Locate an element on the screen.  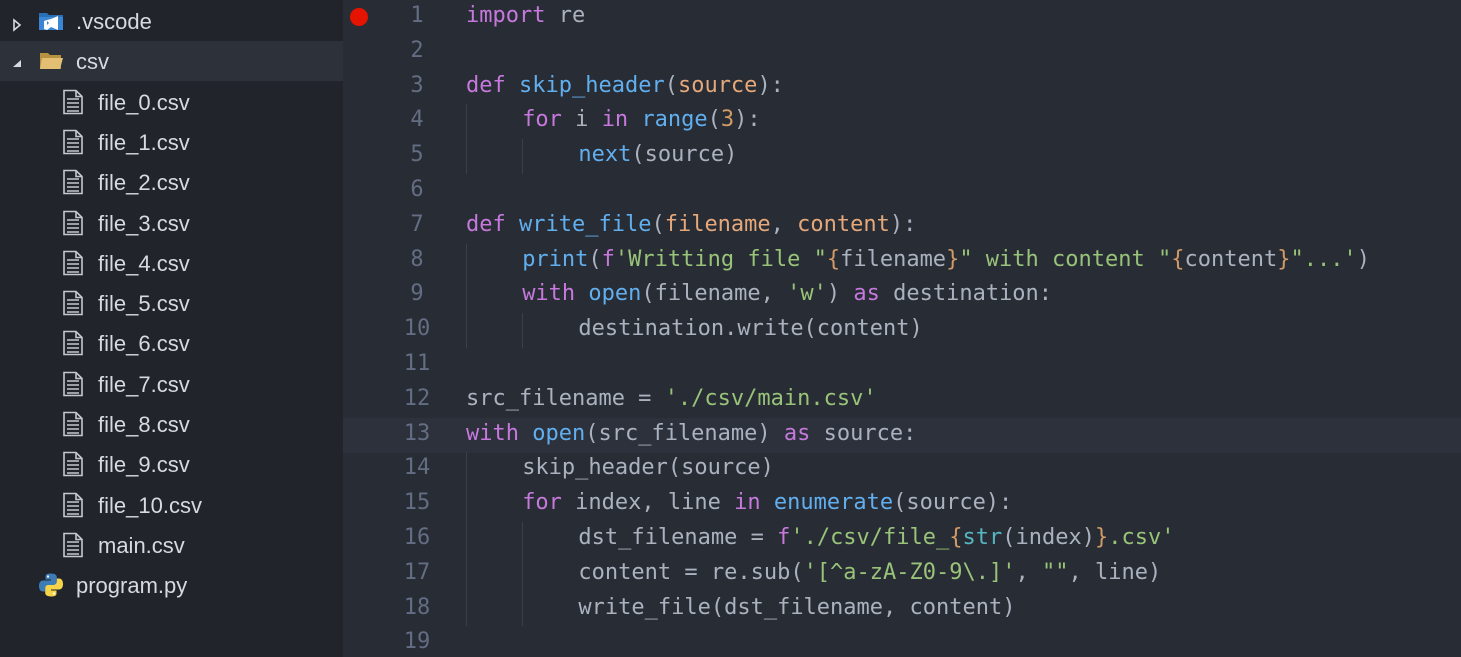
code-line: 12 src_filename = './csv/main.csv' is located at coordinates (902, 400).